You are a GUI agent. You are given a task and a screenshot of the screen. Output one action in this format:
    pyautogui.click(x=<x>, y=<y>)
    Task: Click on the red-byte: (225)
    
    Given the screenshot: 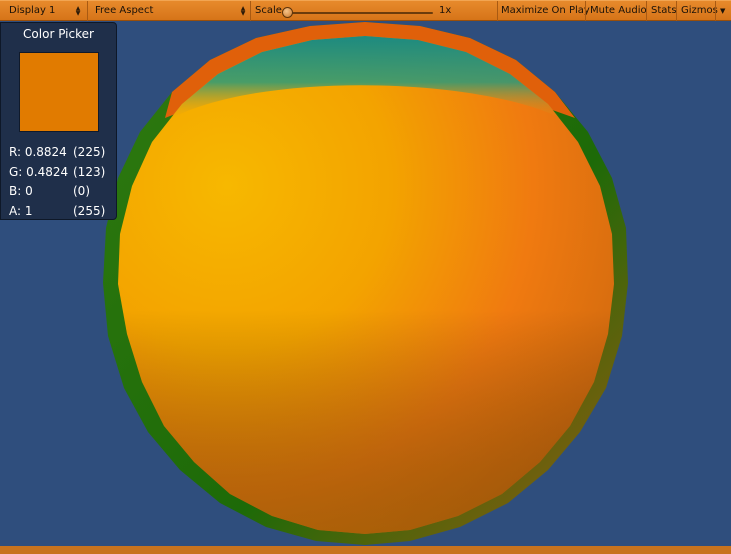 What is the action you would take?
    pyautogui.click(x=89, y=152)
    